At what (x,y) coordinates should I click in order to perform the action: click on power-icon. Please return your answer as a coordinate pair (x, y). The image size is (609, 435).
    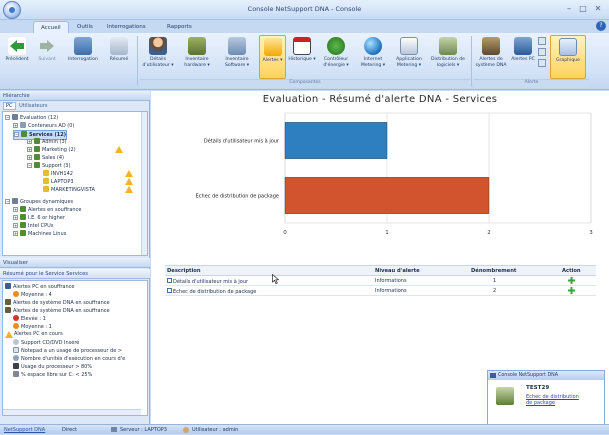
    Looking at the image, I should click on (336, 46).